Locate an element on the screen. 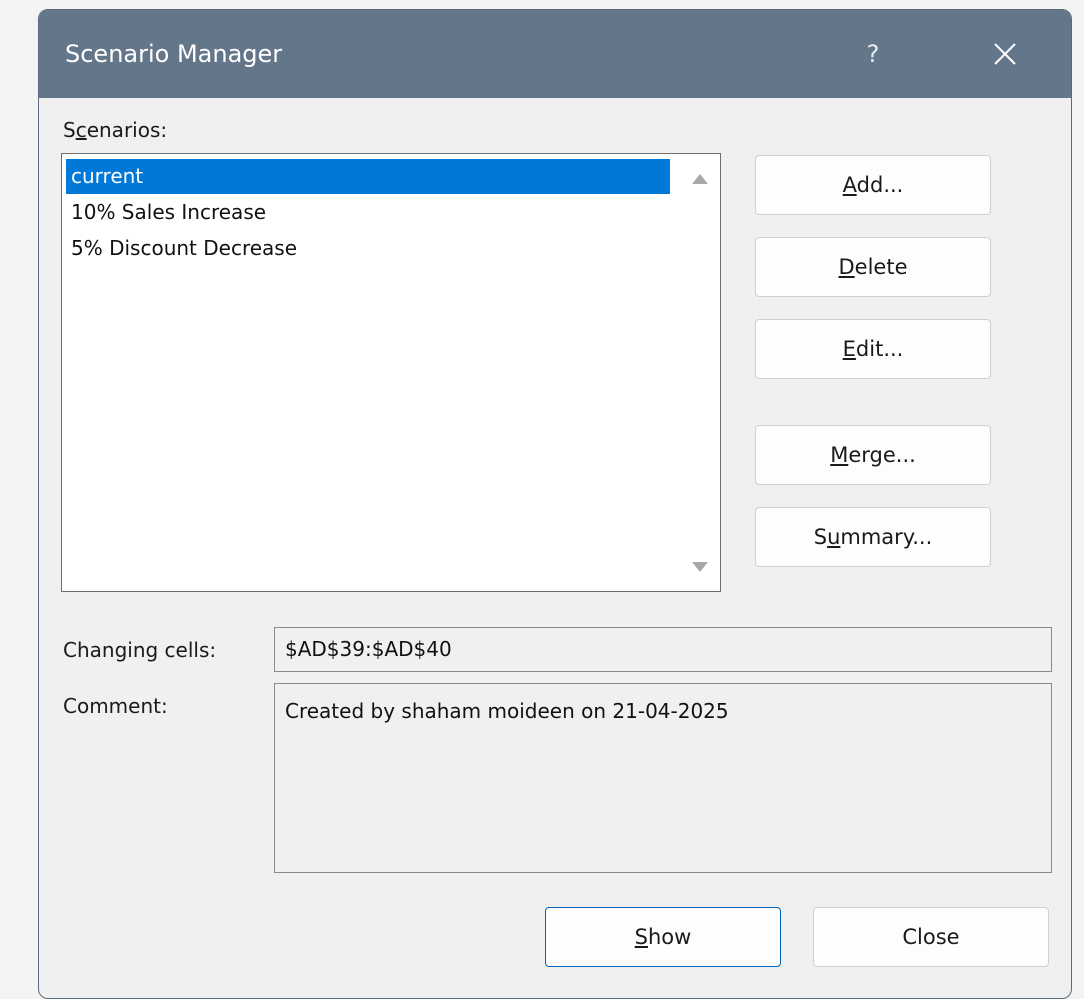  triangle-down-icon is located at coordinates (700, 567).